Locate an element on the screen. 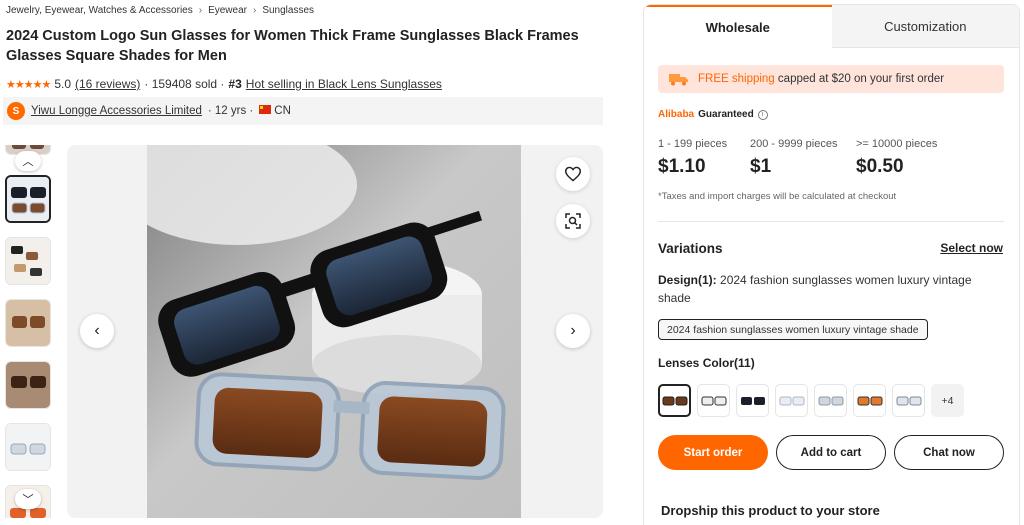  chevron-left-icon: ‹ is located at coordinates (97, 330).